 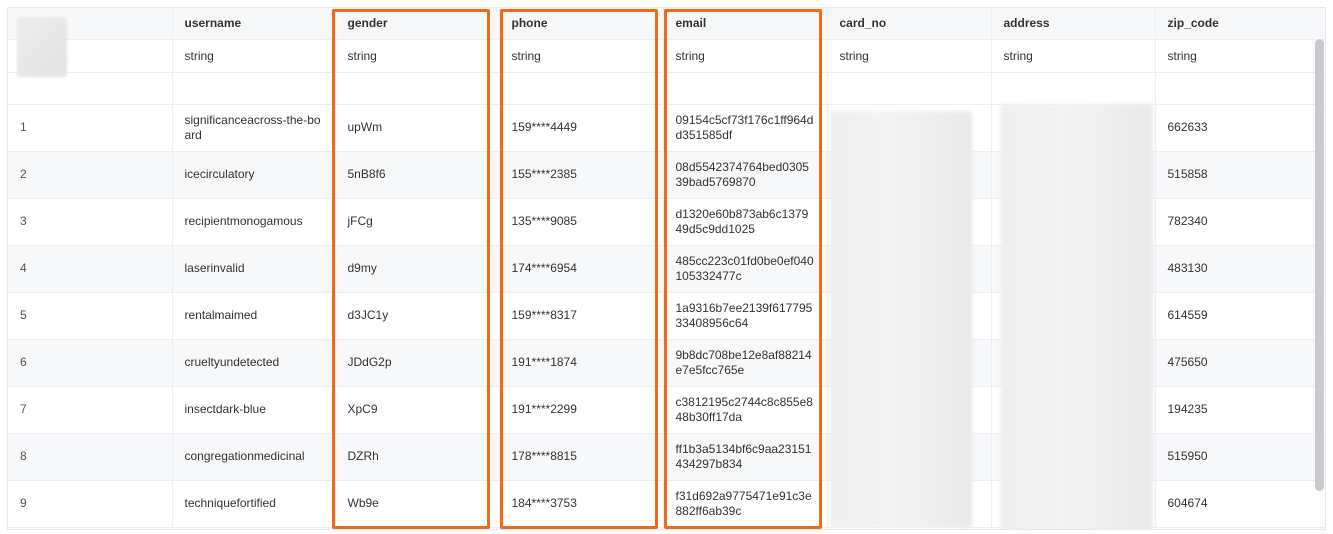 What do you see at coordinates (90, 175) in the screenshot?
I see `index-cell: 2` at bounding box center [90, 175].